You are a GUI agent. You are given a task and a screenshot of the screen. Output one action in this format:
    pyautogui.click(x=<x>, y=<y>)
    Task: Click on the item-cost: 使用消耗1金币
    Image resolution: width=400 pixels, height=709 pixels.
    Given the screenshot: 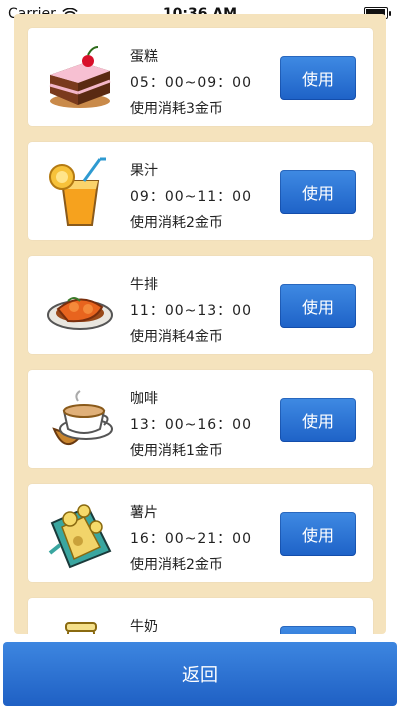 What is the action you would take?
    pyautogui.click(x=176, y=451)
    